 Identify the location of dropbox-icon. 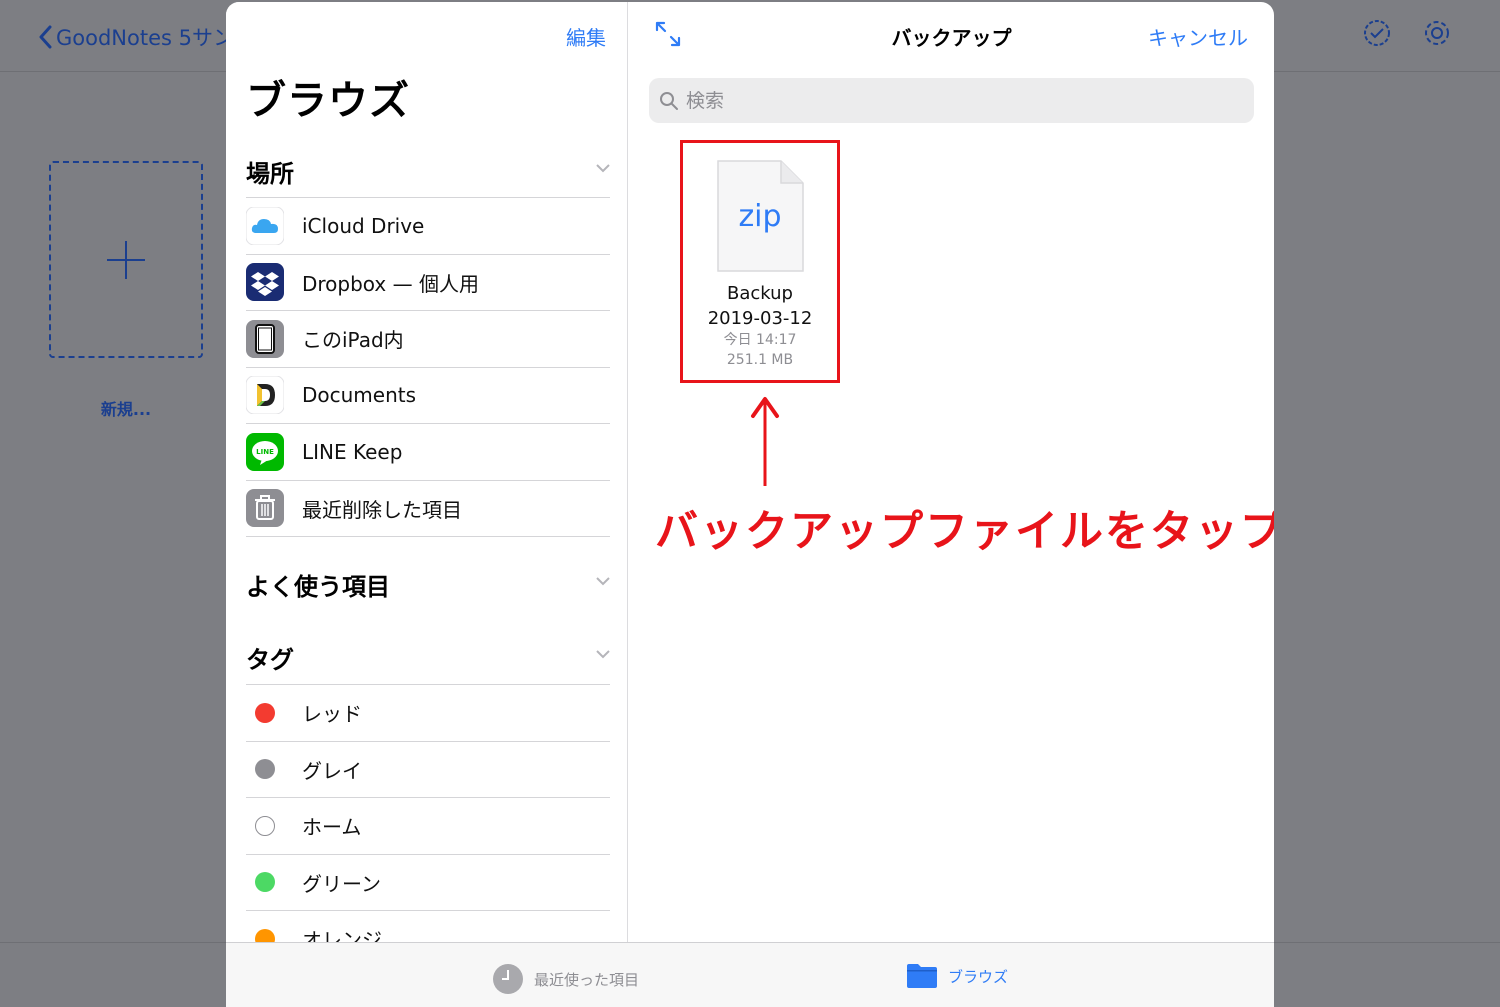
(265, 282).